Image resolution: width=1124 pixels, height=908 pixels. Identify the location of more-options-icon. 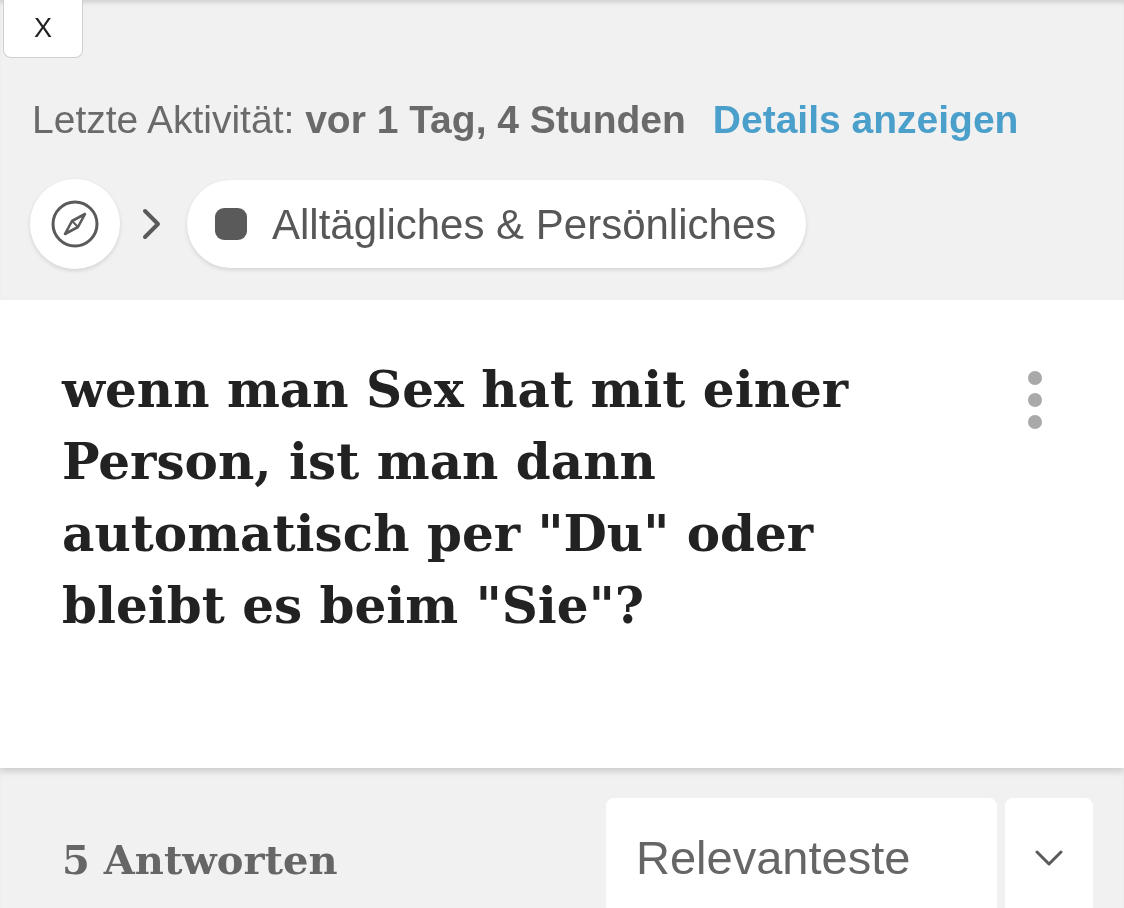
(1035, 400).